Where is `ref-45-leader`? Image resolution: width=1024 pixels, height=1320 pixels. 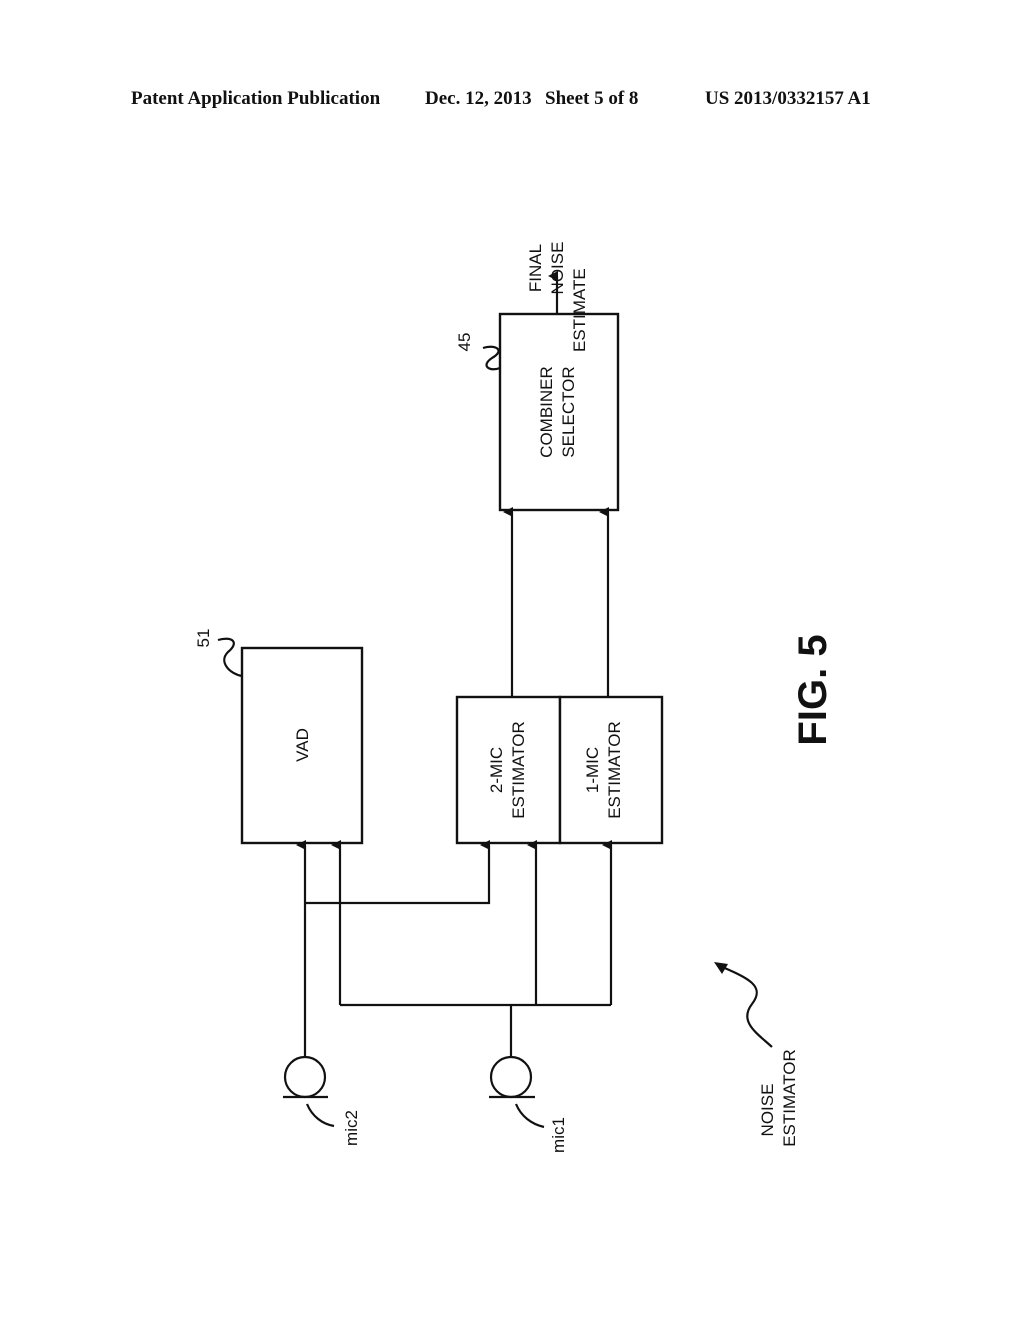 ref-45-leader is located at coordinates (491, 358).